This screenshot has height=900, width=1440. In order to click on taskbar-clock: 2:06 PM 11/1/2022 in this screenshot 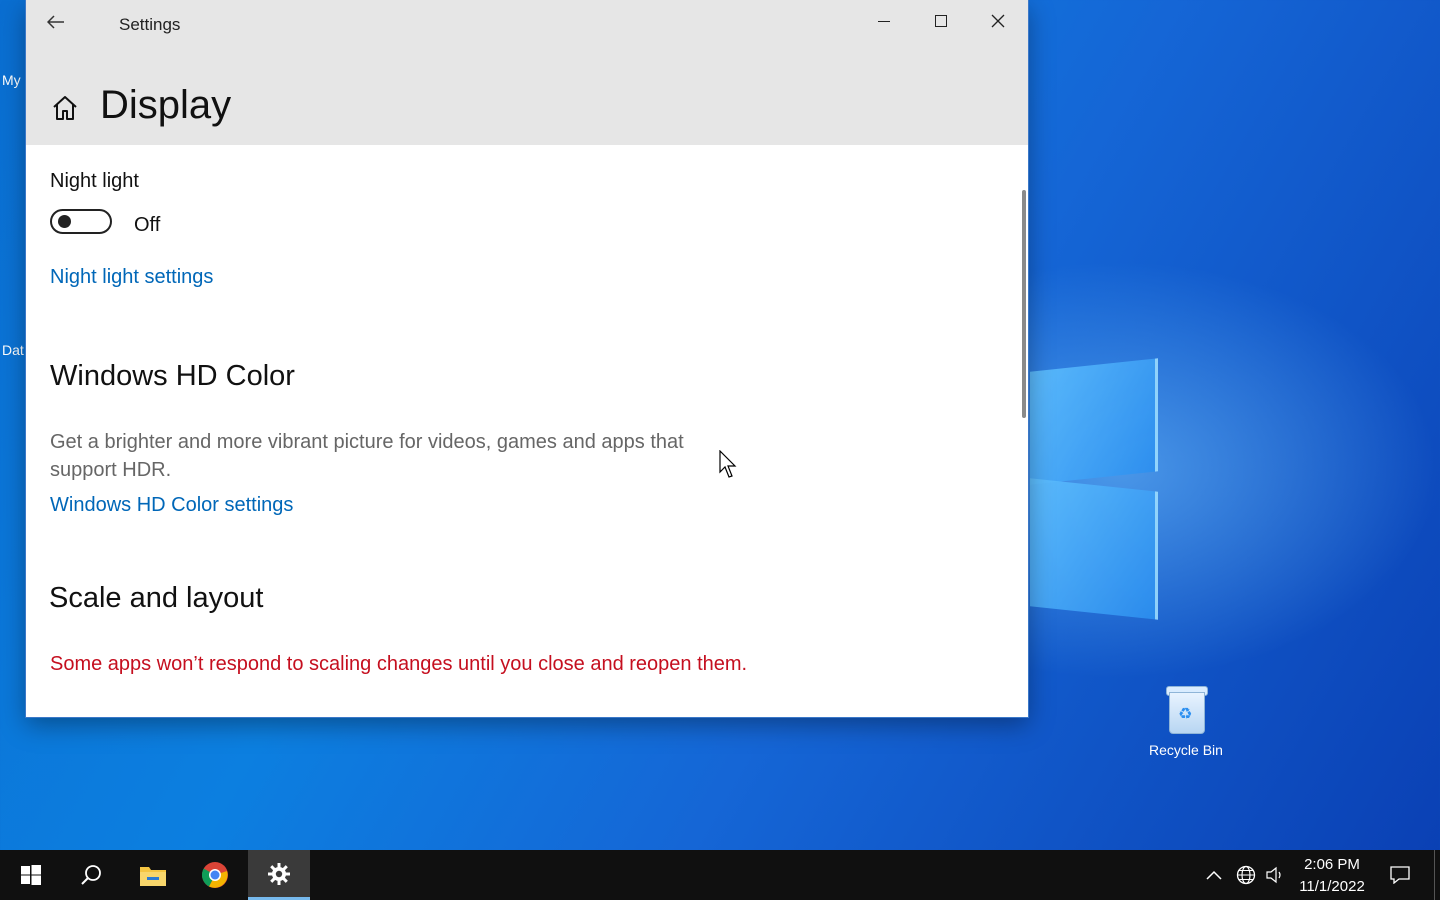, I will do `click(1332, 876)`.